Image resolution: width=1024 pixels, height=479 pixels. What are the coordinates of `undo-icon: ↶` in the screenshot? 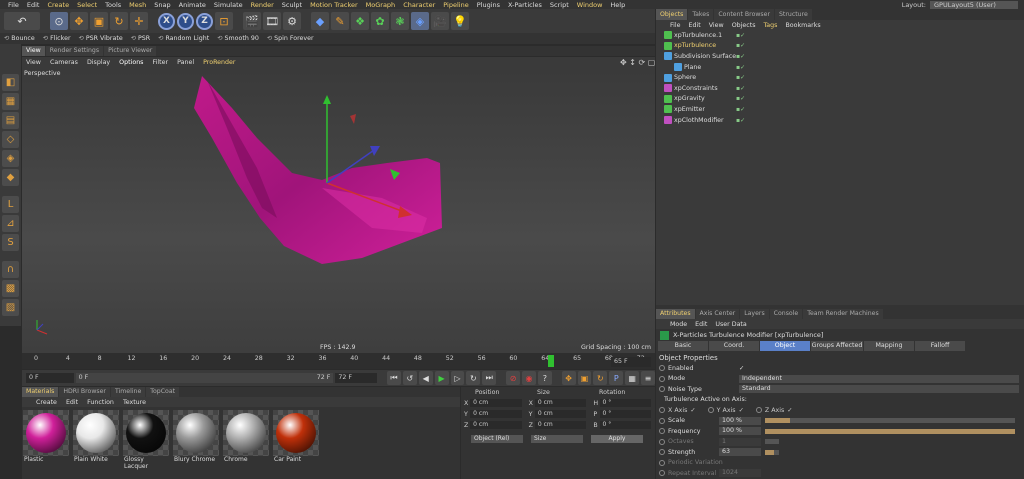 It's located at (22, 21).